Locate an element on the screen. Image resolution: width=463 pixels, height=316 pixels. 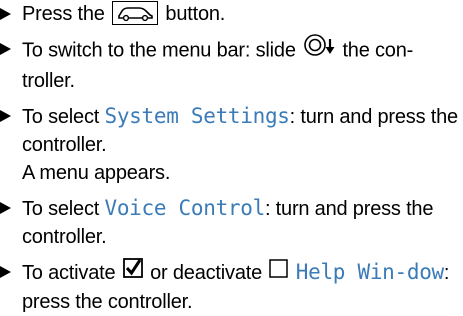
step-result-note: A menu appears. is located at coordinates (96, 173).